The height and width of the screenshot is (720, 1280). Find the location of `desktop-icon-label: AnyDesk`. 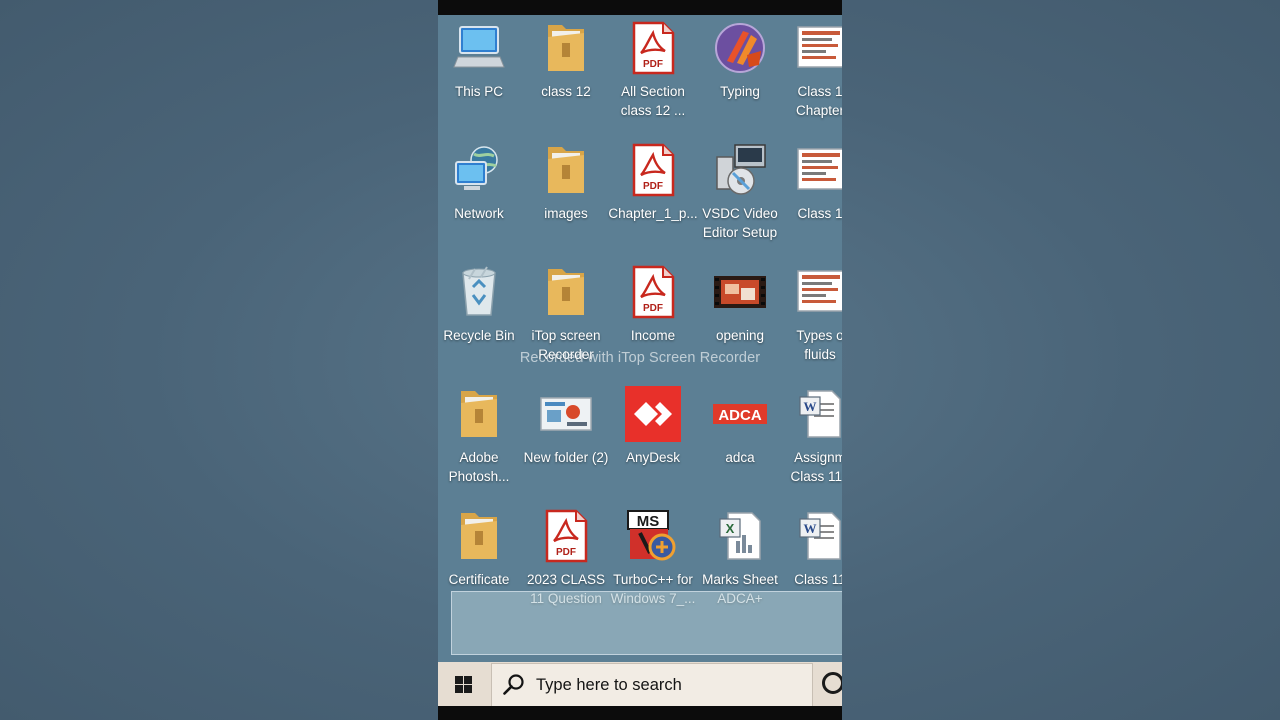

desktop-icon-label: AnyDesk is located at coordinates (653, 457).